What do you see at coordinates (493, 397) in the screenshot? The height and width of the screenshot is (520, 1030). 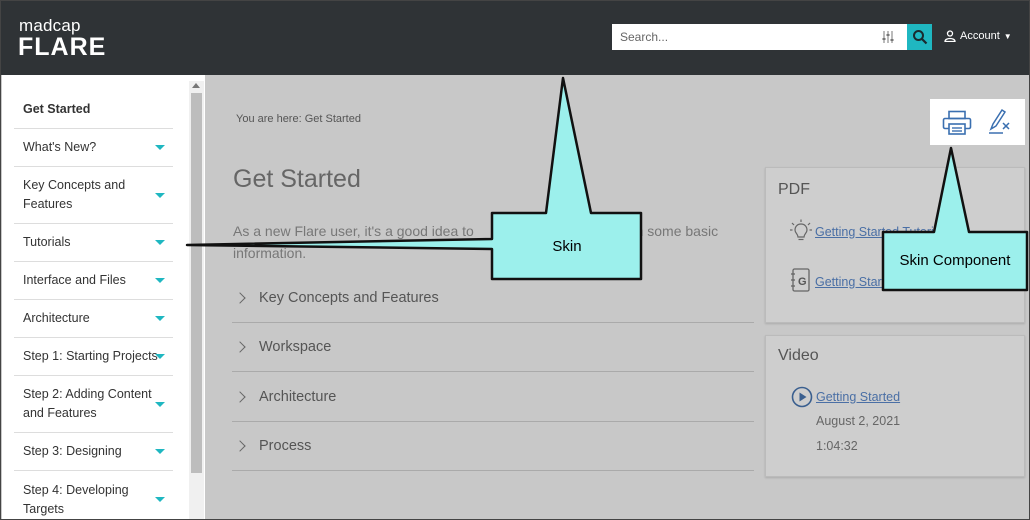 I see `accordion-item: Architecture` at bounding box center [493, 397].